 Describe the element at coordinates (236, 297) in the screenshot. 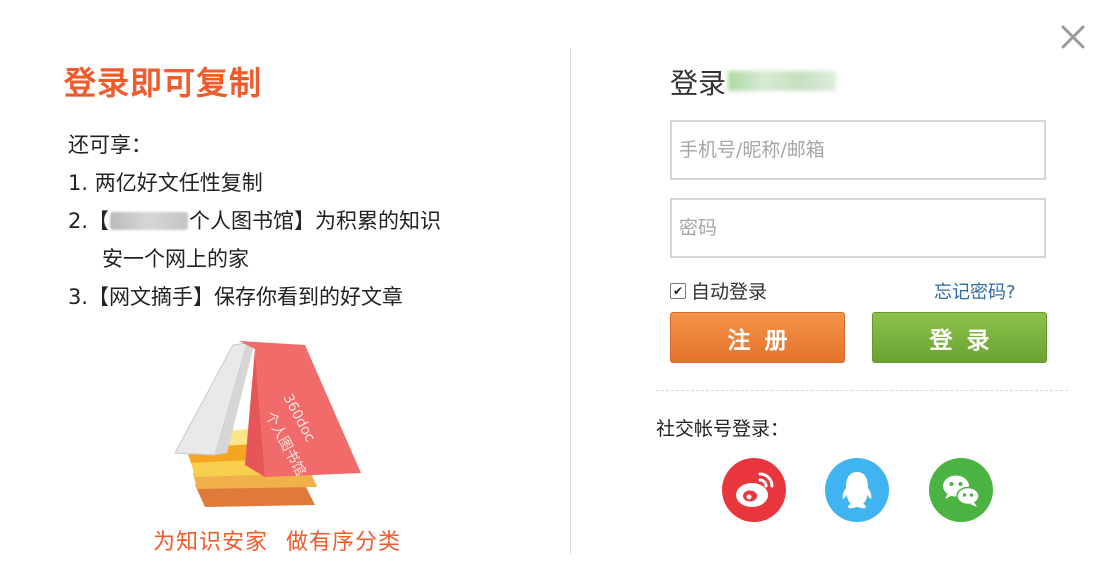

I see `perk-item-3: 3.【网文摘手】保存你看到的好文章` at that location.